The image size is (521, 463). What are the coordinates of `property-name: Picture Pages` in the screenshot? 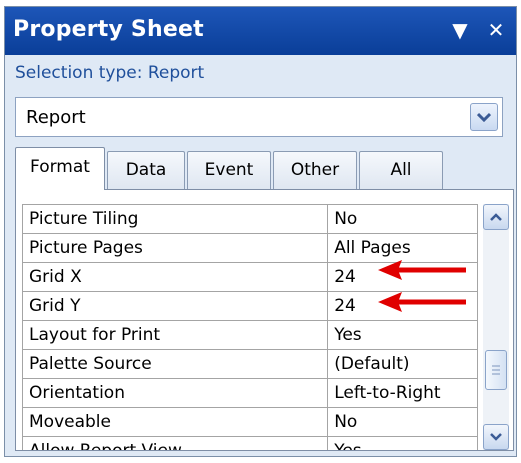 It's located at (175, 248).